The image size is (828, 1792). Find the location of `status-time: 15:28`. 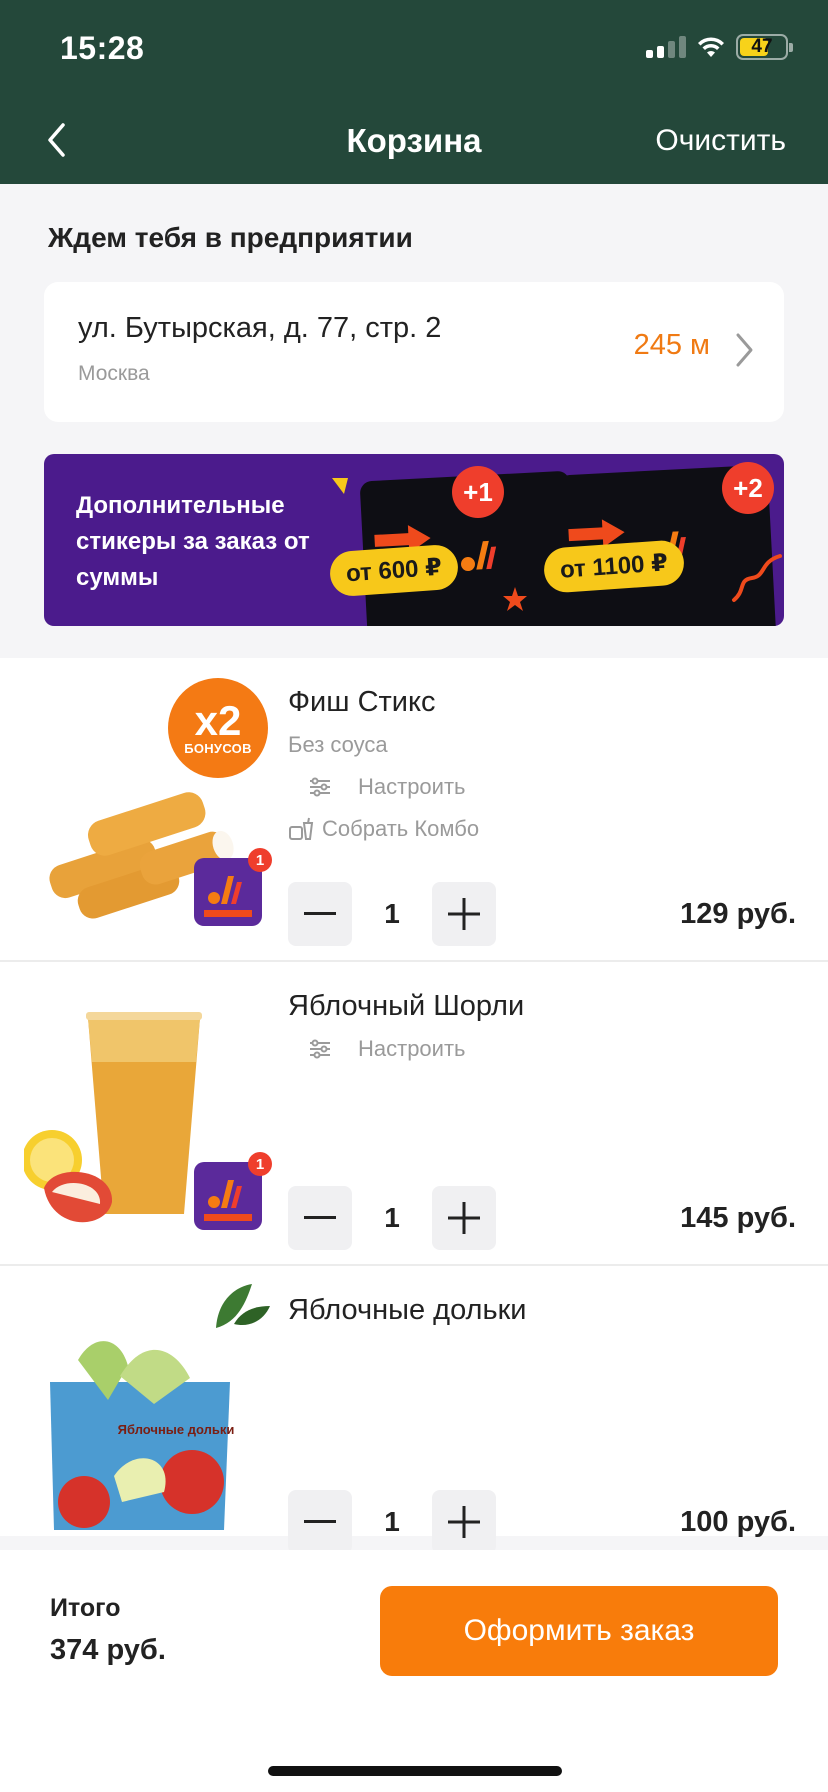

status-time: 15:28 is located at coordinates (102, 48).